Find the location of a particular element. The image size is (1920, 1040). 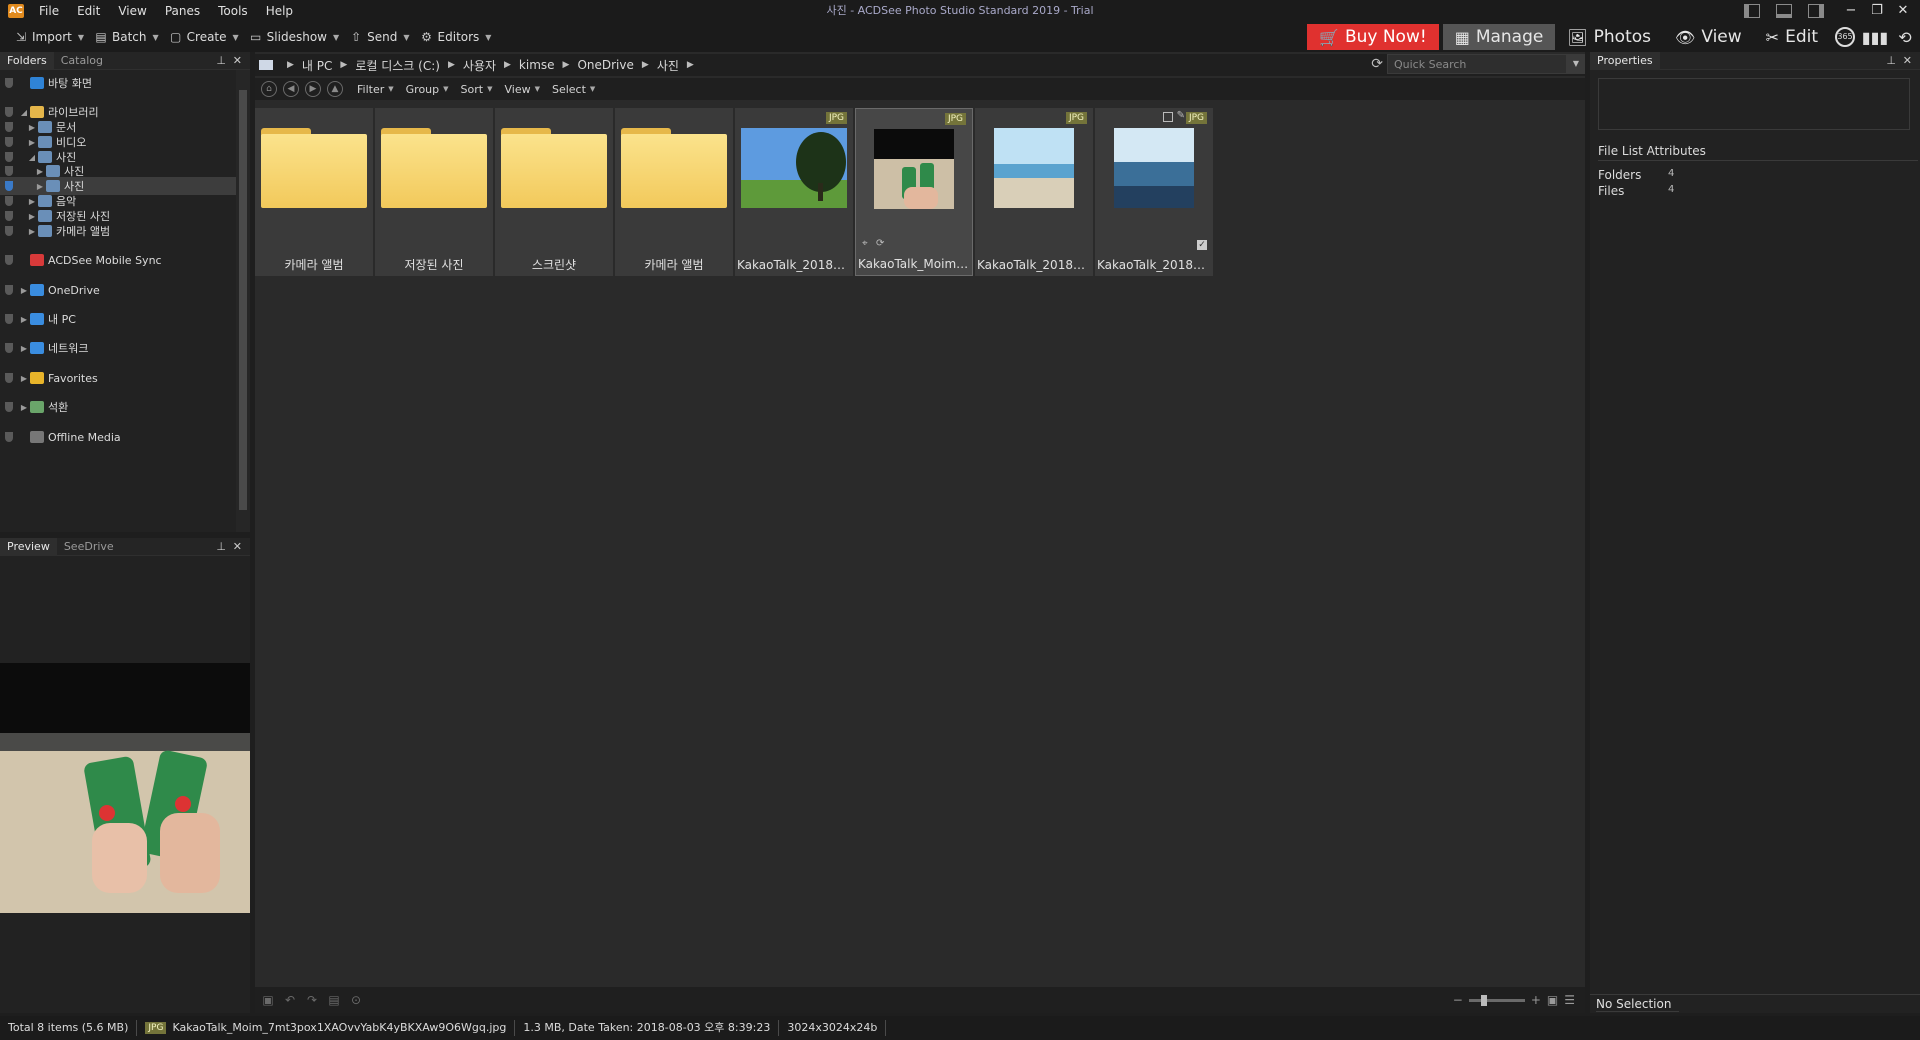

details-view-icon: ☰ is located at coordinates (1569, 1000).